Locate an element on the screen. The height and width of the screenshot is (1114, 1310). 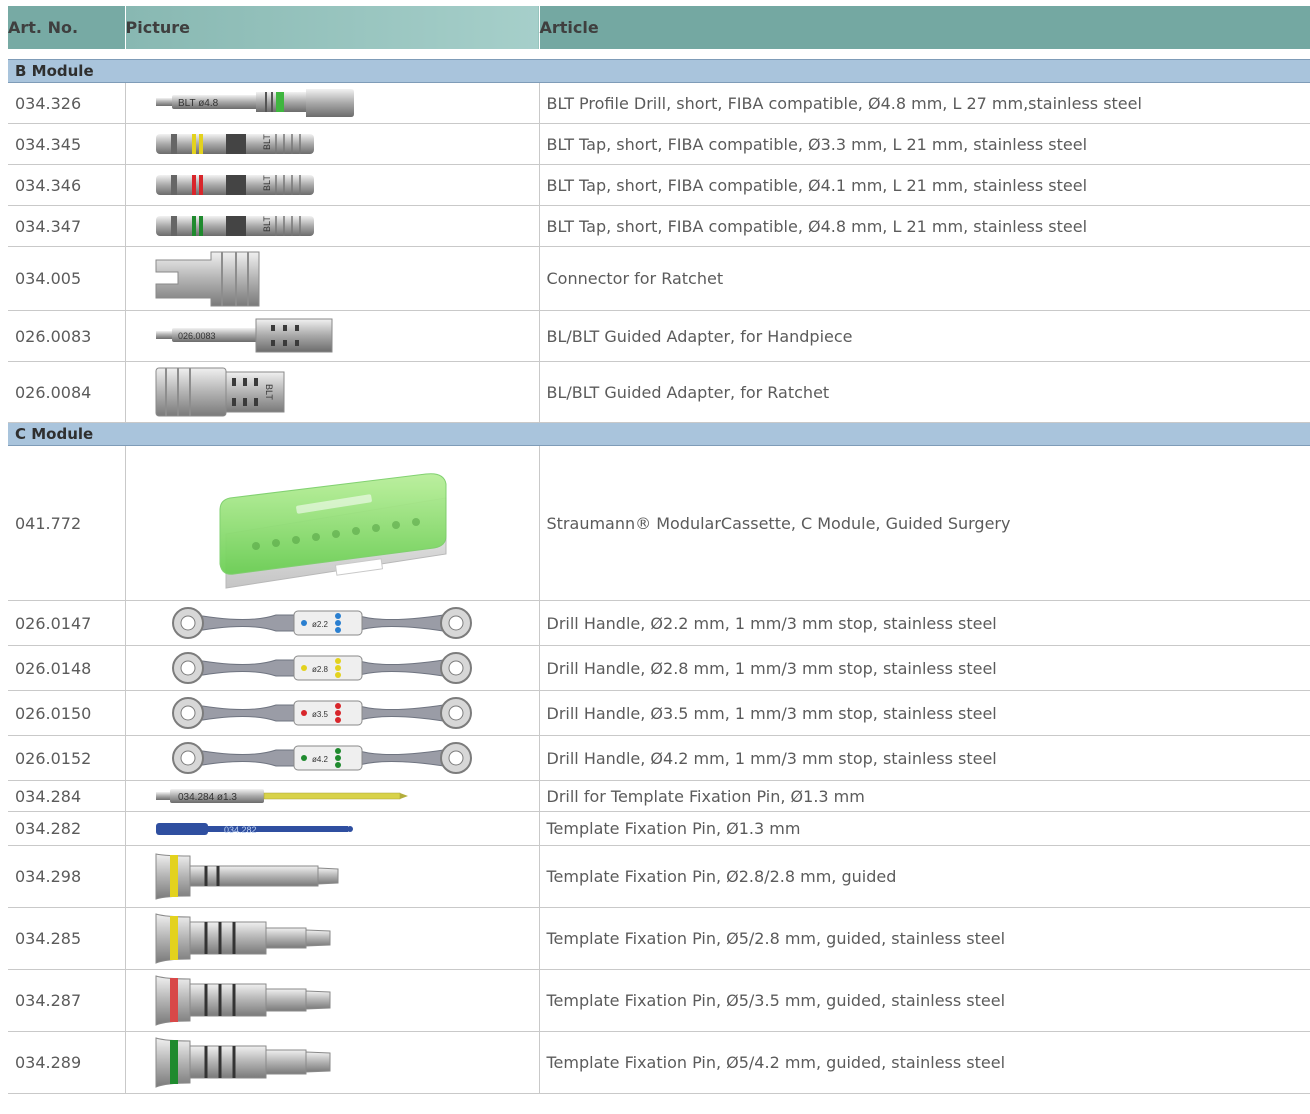
module-header-c: C Module is located at coordinates (659, 434).